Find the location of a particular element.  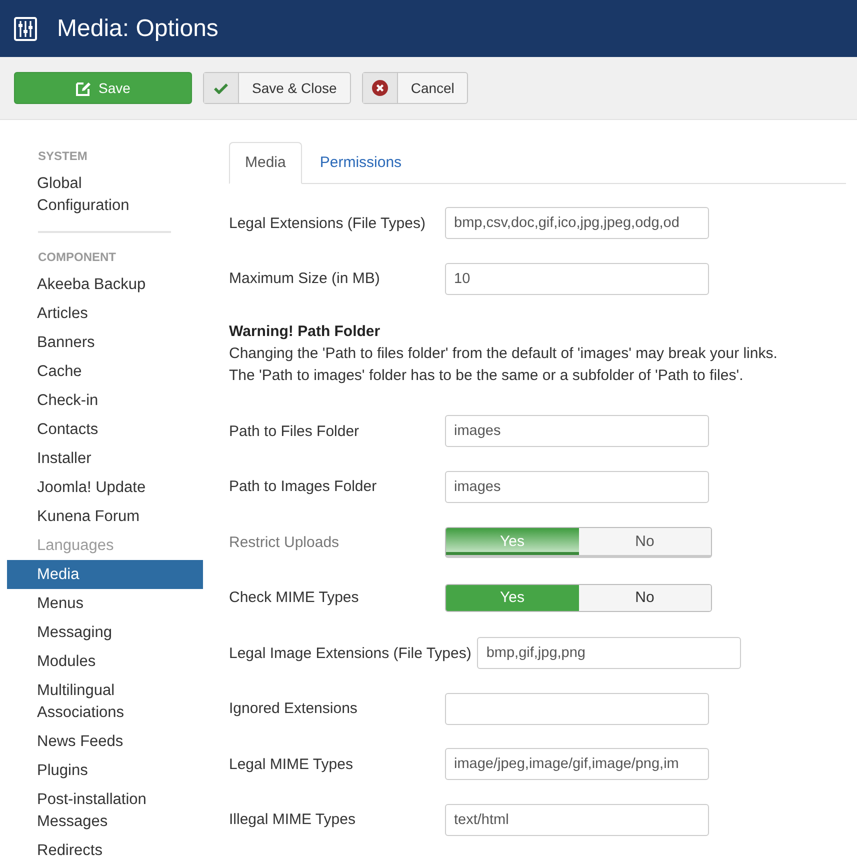

sidebar-item: Banners is located at coordinates (105, 342).